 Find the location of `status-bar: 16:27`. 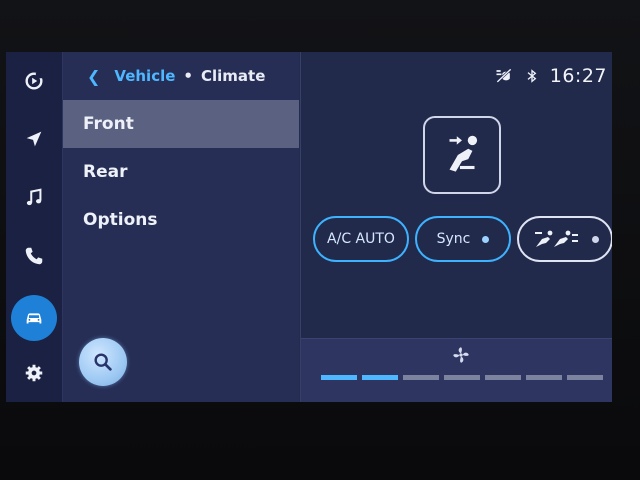

status-bar: 16:27 is located at coordinates (553, 76).